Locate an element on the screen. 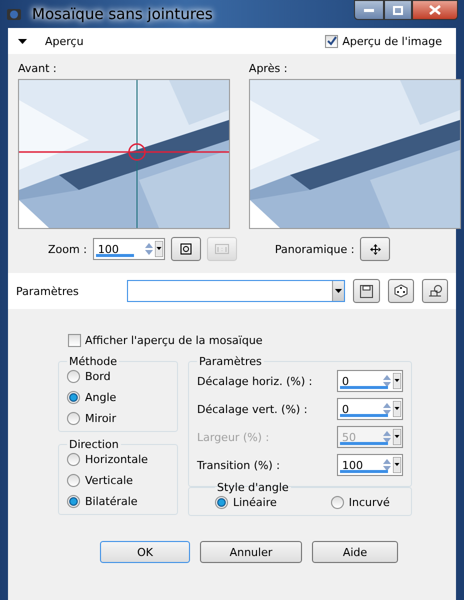 Image resolution: width=464 pixels, height=600 pixels. close-icon is located at coordinates (435, 10).